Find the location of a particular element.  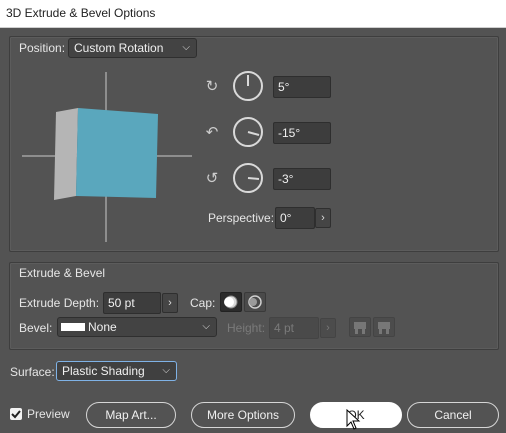

bevel-dropdown: None ⌵ is located at coordinates (137, 327).